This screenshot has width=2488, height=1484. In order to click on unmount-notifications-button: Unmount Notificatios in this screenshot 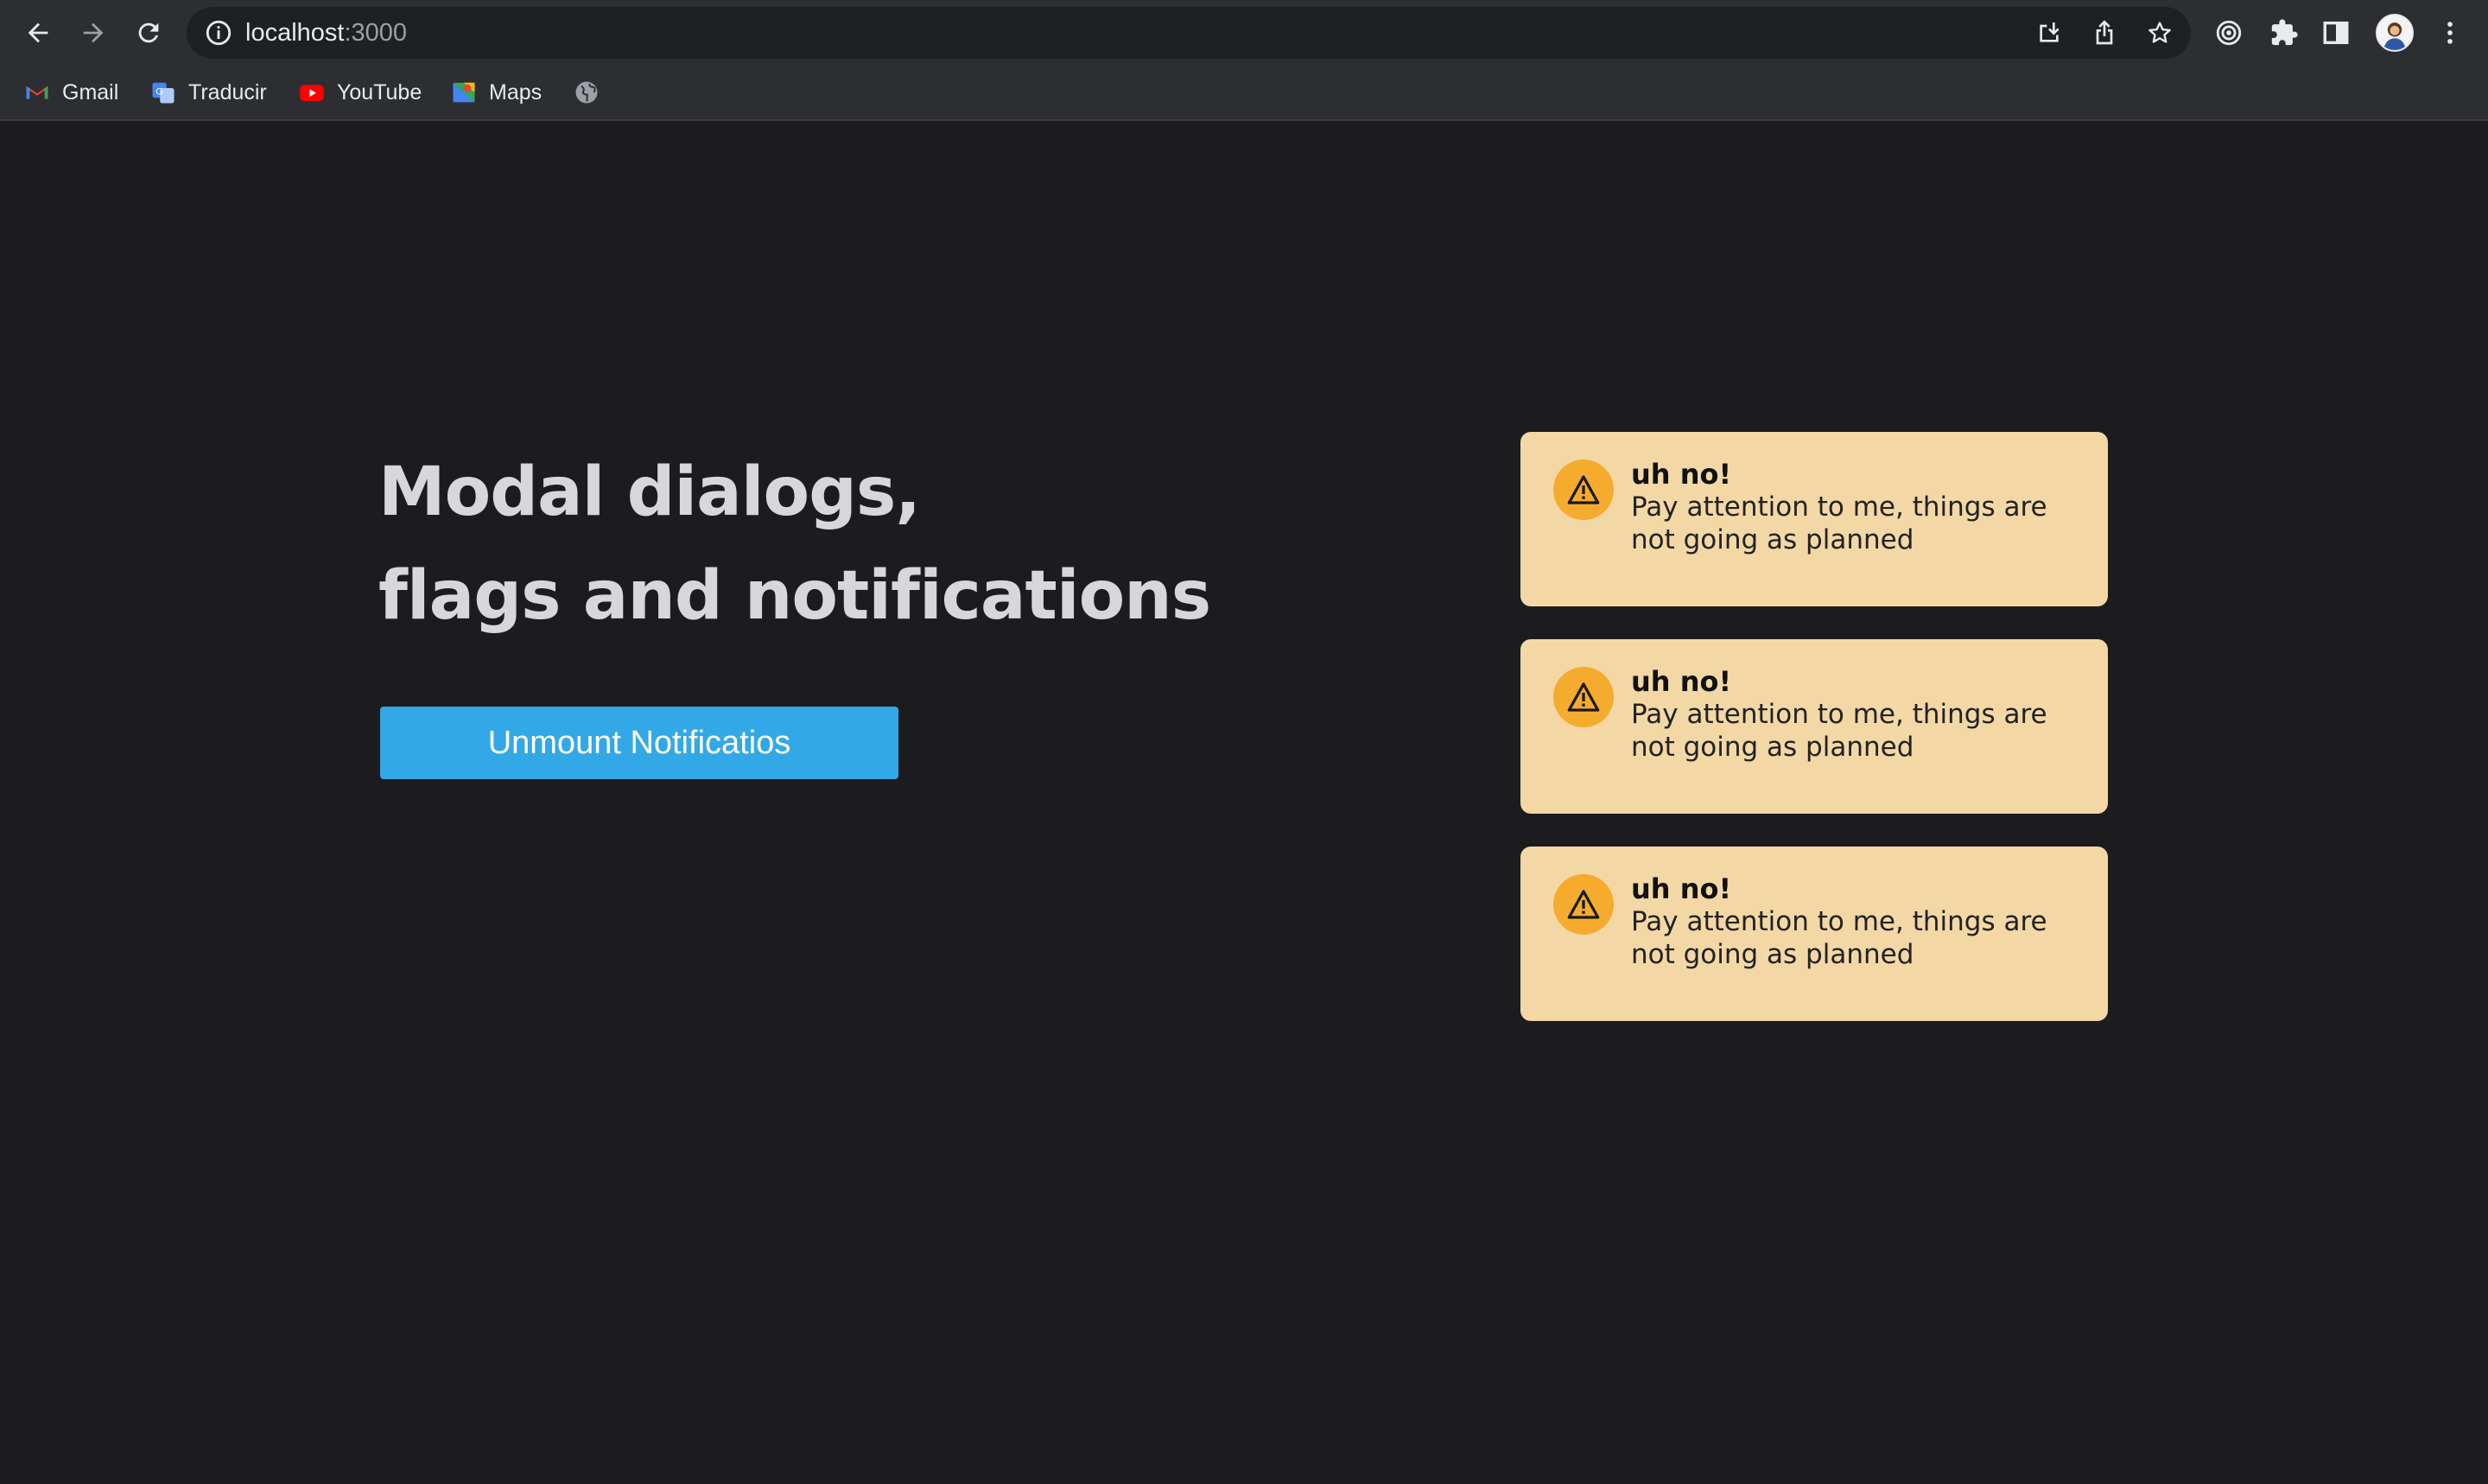, I will do `click(639, 743)`.